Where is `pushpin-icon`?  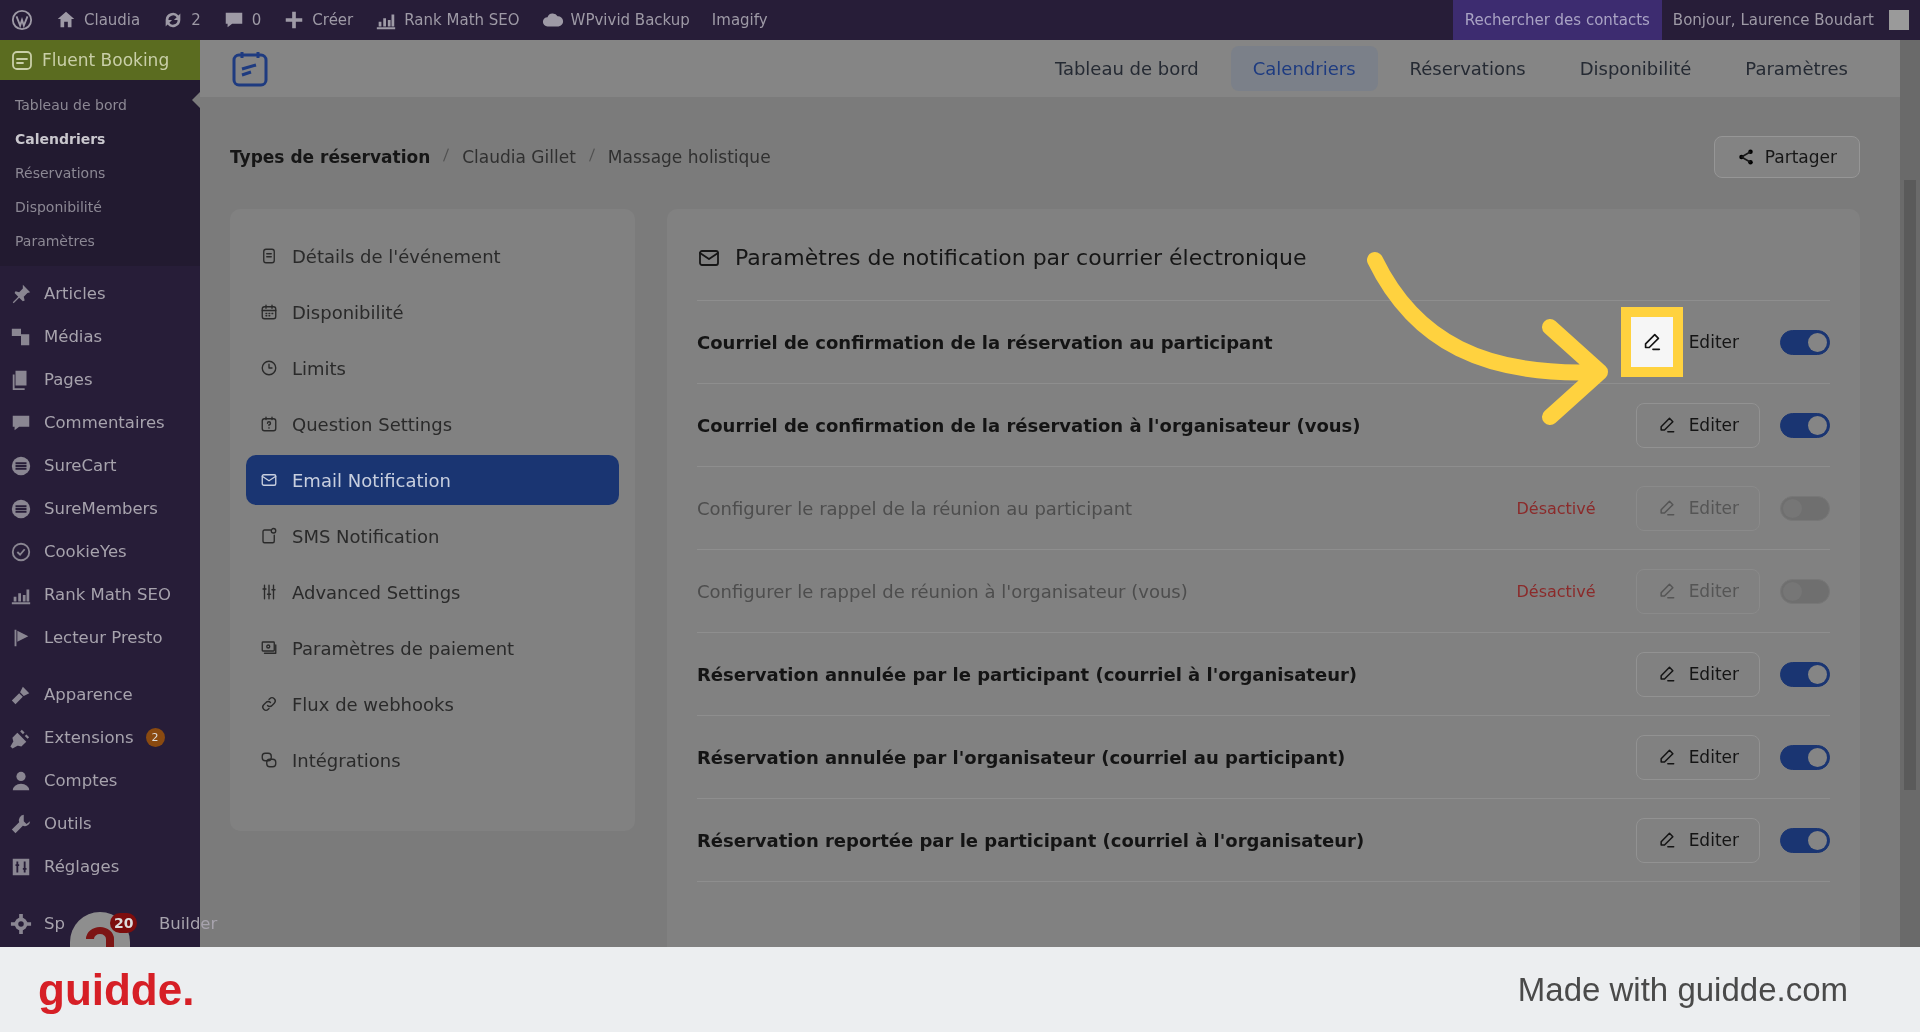
pushpin-icon is located at coordinates (21, 293).